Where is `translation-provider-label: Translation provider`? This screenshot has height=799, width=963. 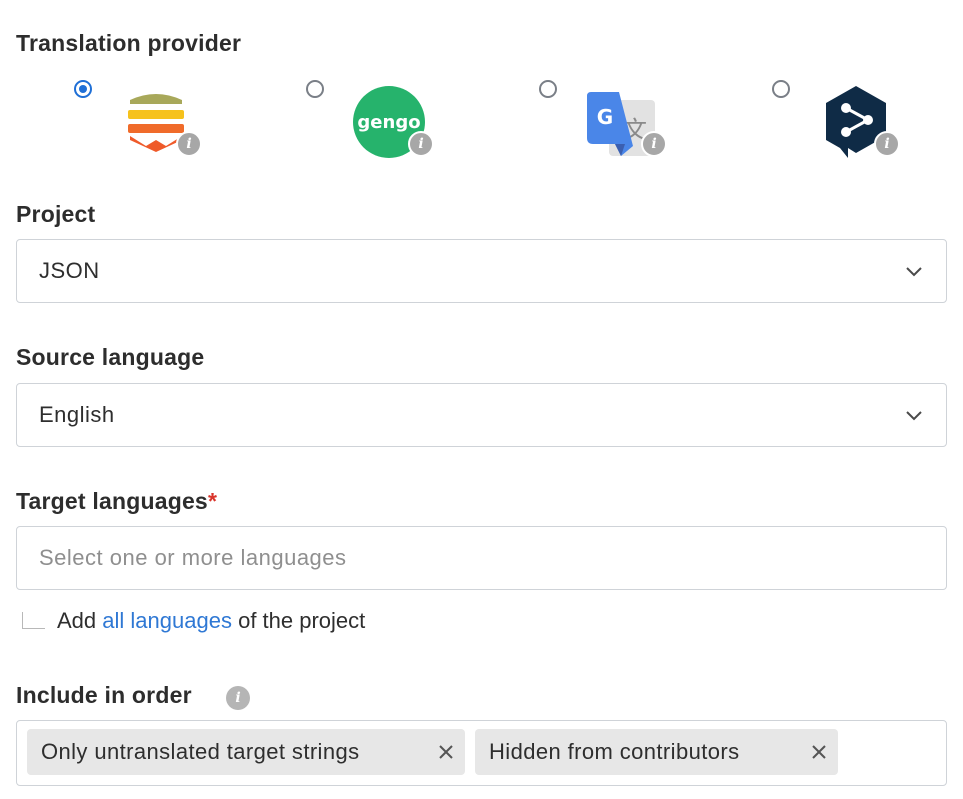
translation-provider-label: Translation provider is located at coordinates (129, 43).